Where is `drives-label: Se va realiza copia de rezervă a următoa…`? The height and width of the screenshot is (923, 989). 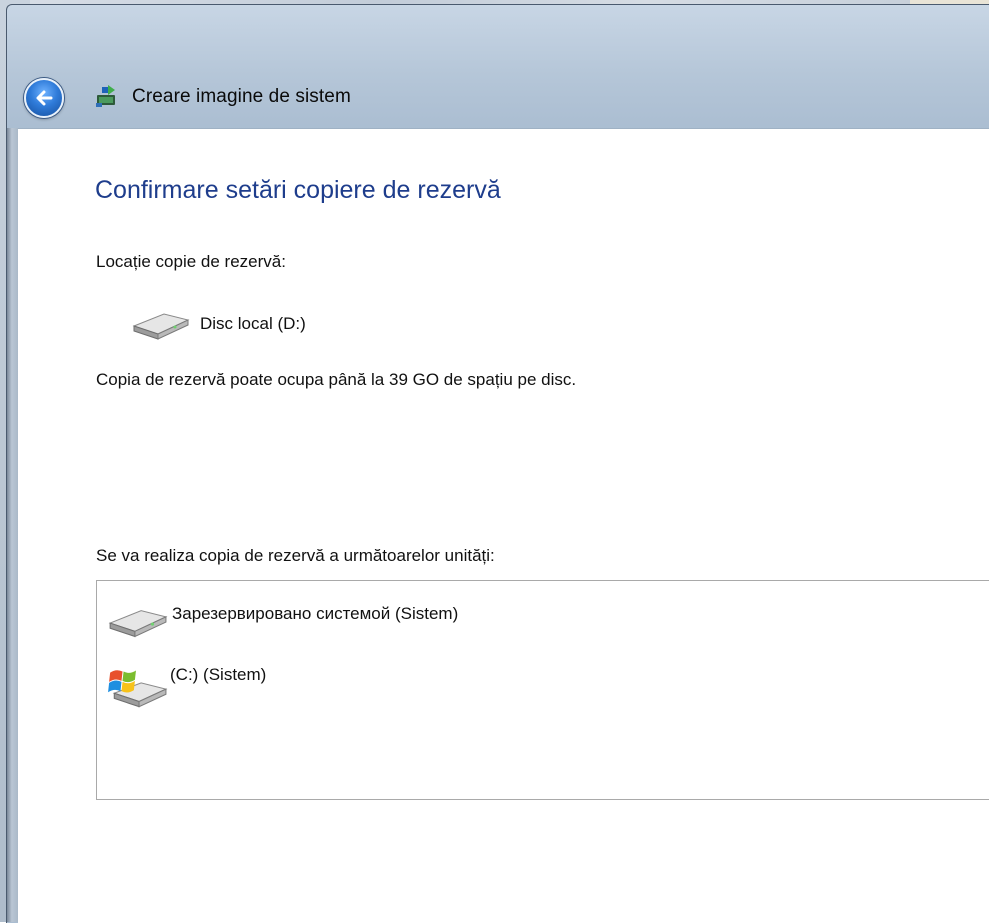
drives-label: Se va realiza copia de rezervă a următoa… is located at coordinates (295, 555).